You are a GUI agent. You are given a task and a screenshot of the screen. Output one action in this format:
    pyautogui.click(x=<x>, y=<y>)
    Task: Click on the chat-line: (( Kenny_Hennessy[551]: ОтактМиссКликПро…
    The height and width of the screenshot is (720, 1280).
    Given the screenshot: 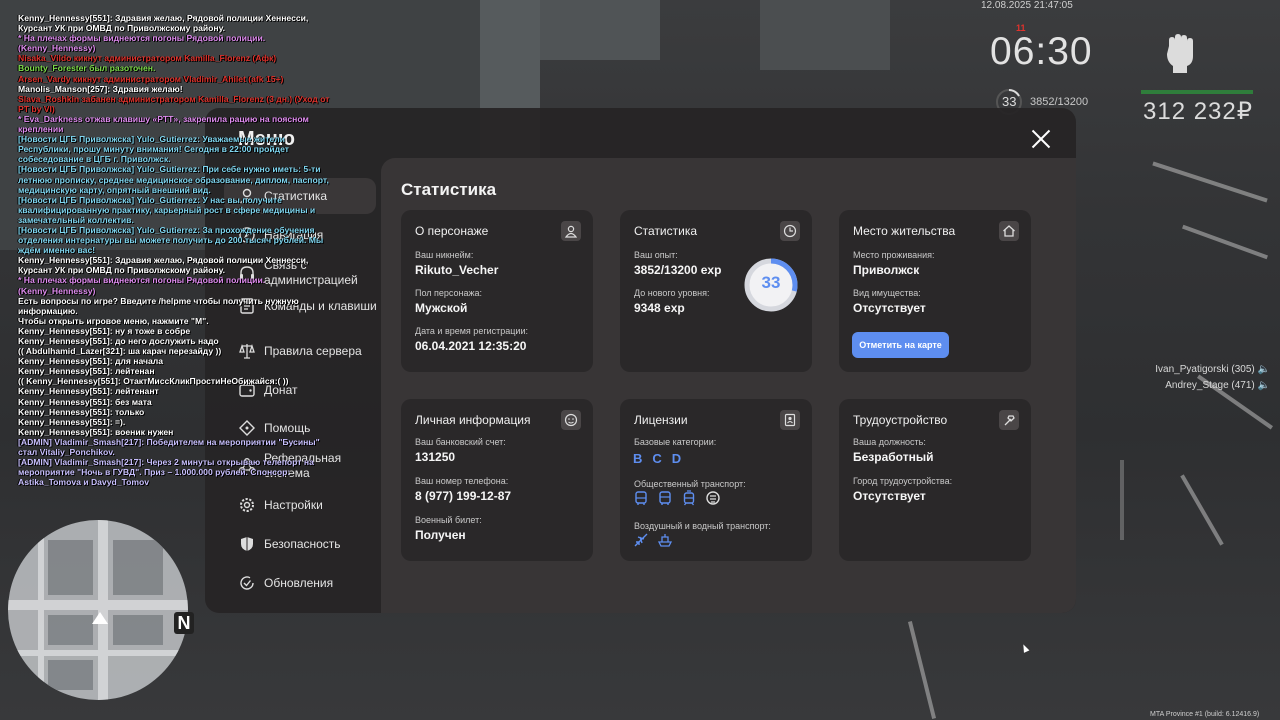 What is the action you would take?
    pyautogui.click(x=153, y=381)
    